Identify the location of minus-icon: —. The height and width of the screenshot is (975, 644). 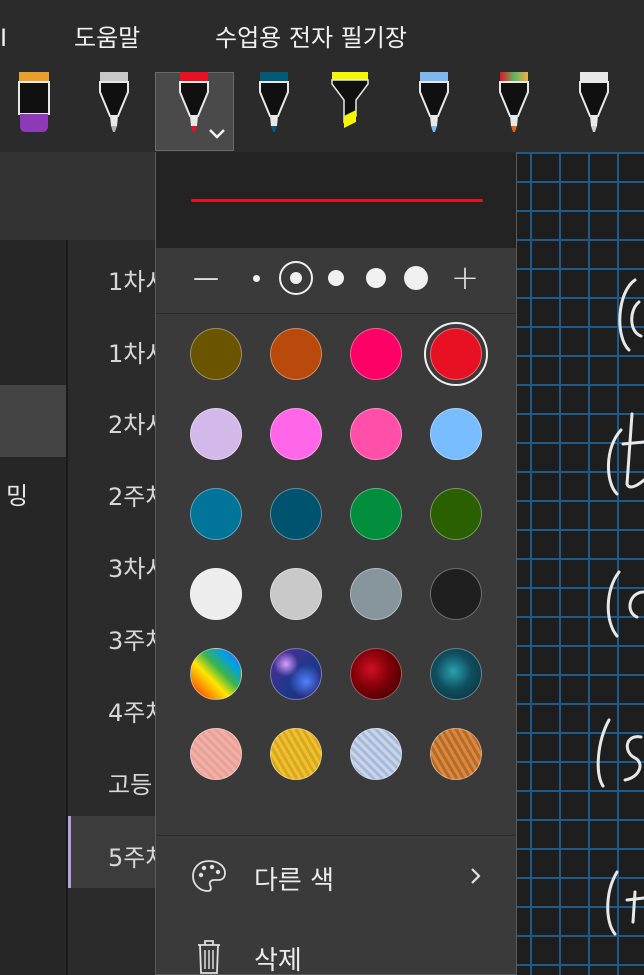
(206, 278).